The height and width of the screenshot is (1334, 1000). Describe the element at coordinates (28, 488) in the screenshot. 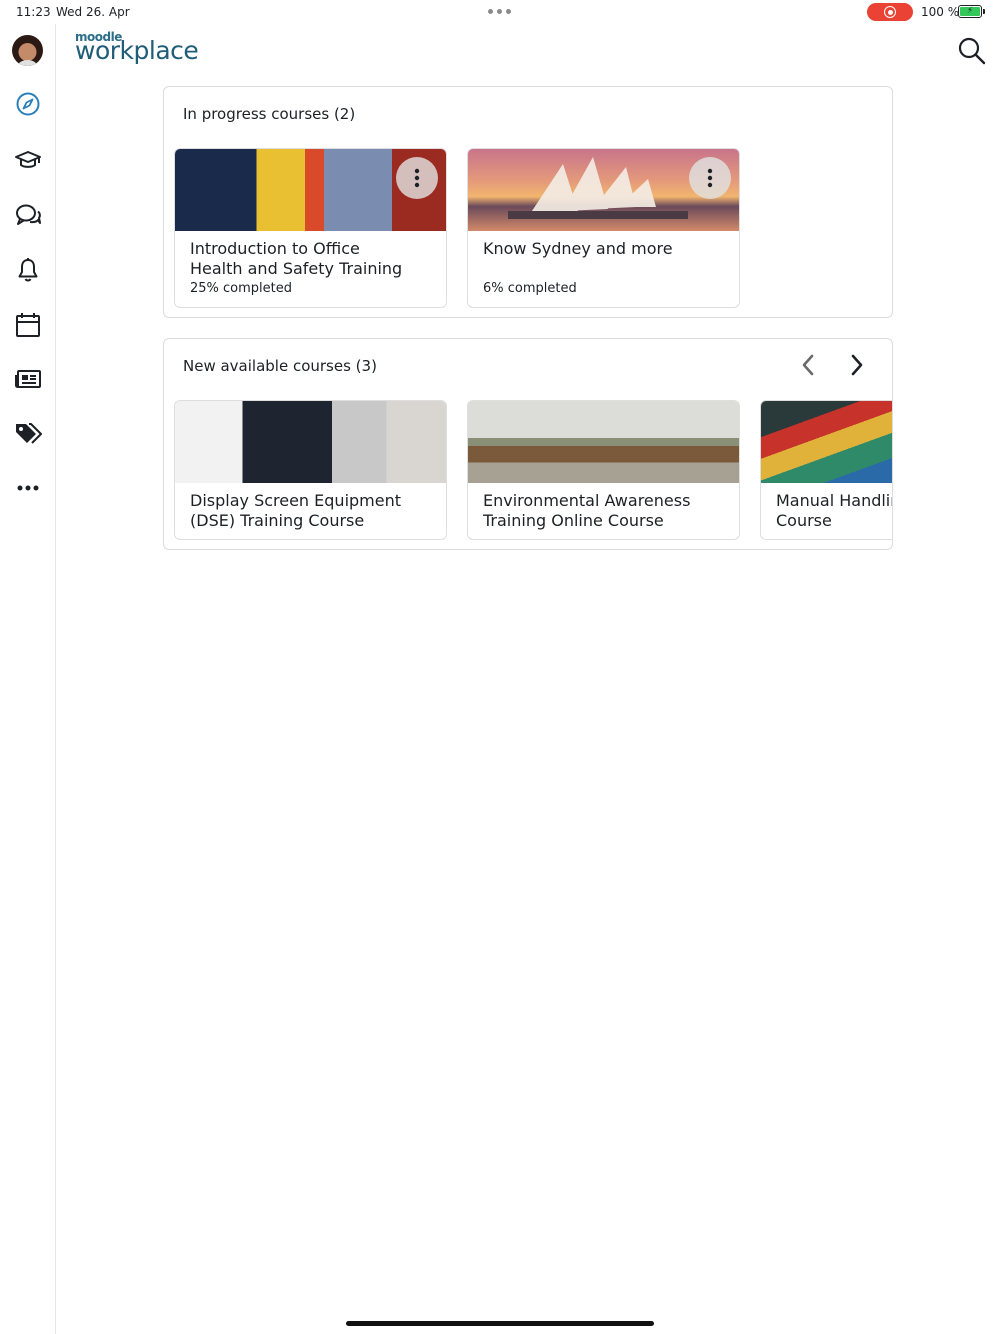

I see `more-icon` at that location.